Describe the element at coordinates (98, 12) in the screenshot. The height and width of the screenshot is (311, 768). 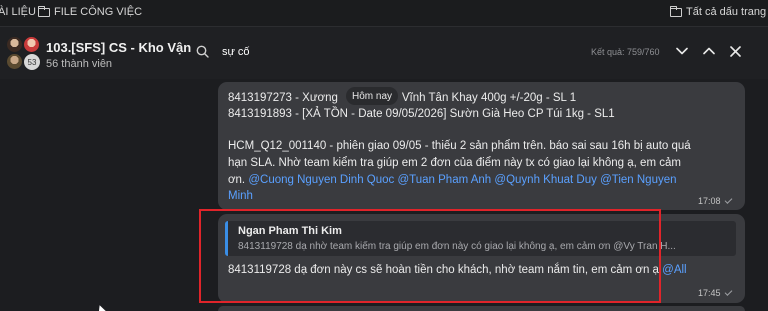
I see `bookmark-label: FILE CÔNG VIỆC` at that location.